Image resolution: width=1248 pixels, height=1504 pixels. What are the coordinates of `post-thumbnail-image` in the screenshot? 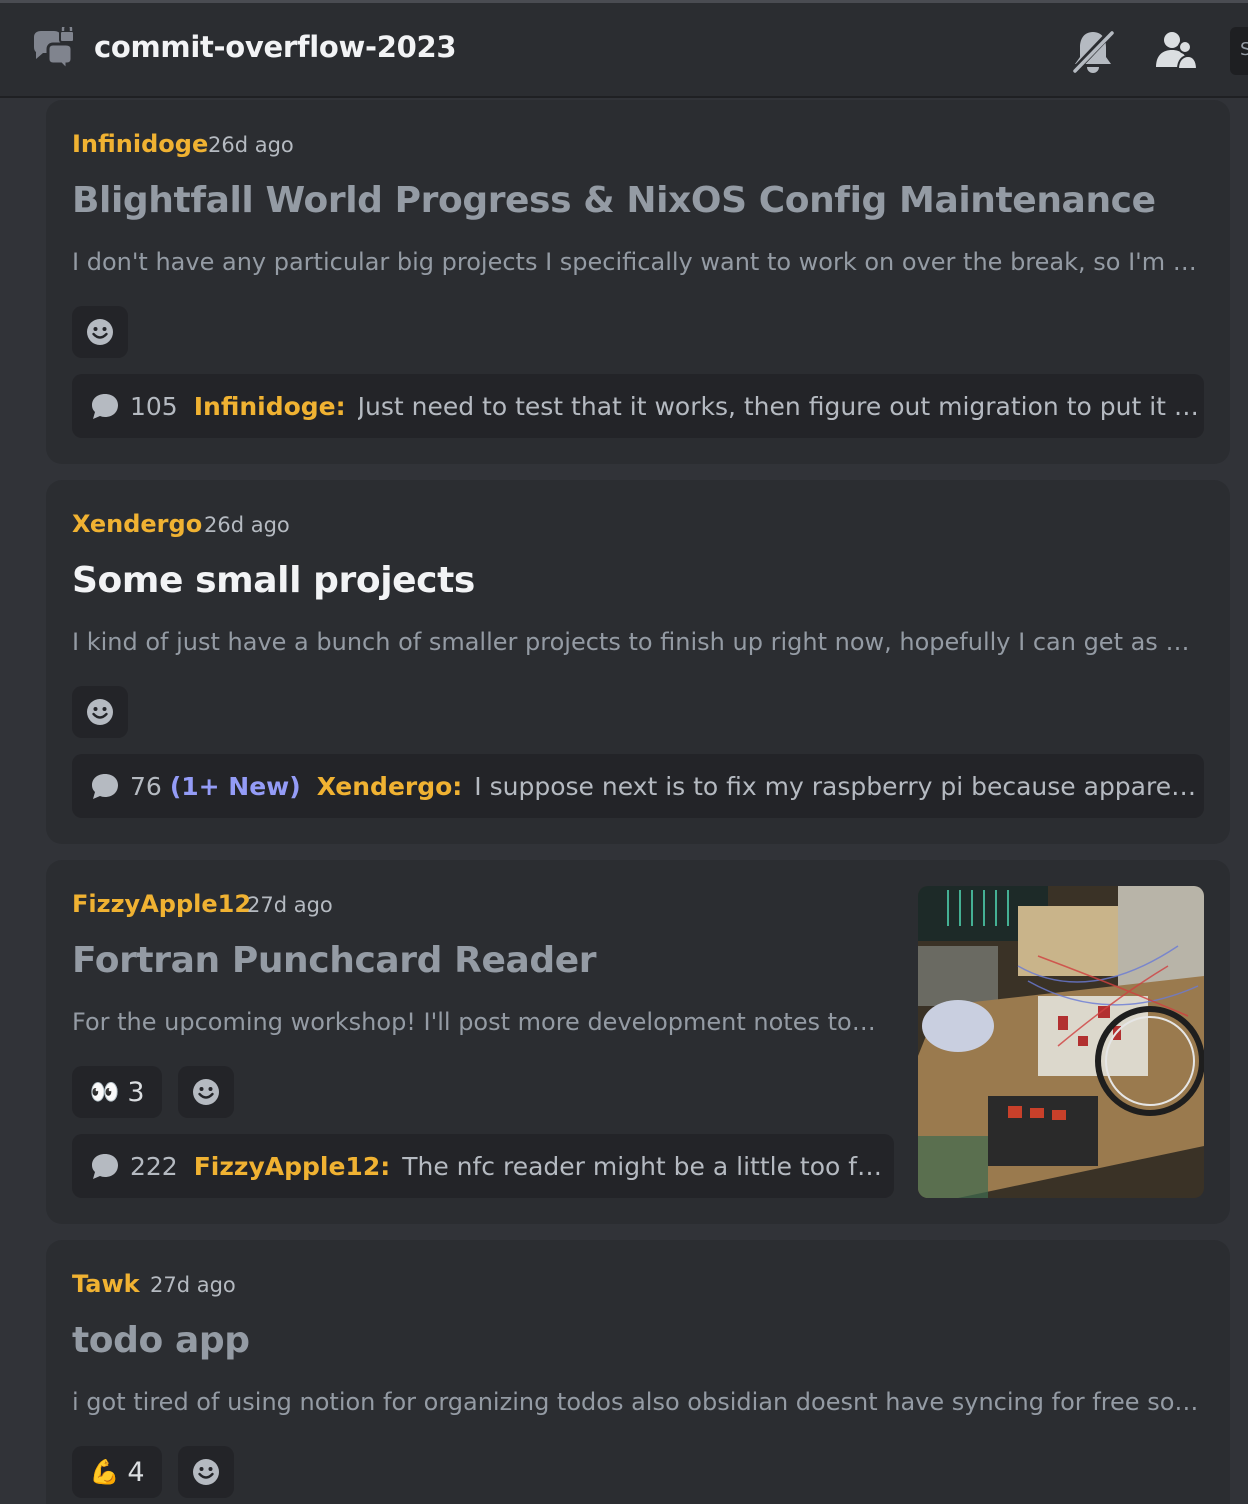 It's located at (1061, 1042).